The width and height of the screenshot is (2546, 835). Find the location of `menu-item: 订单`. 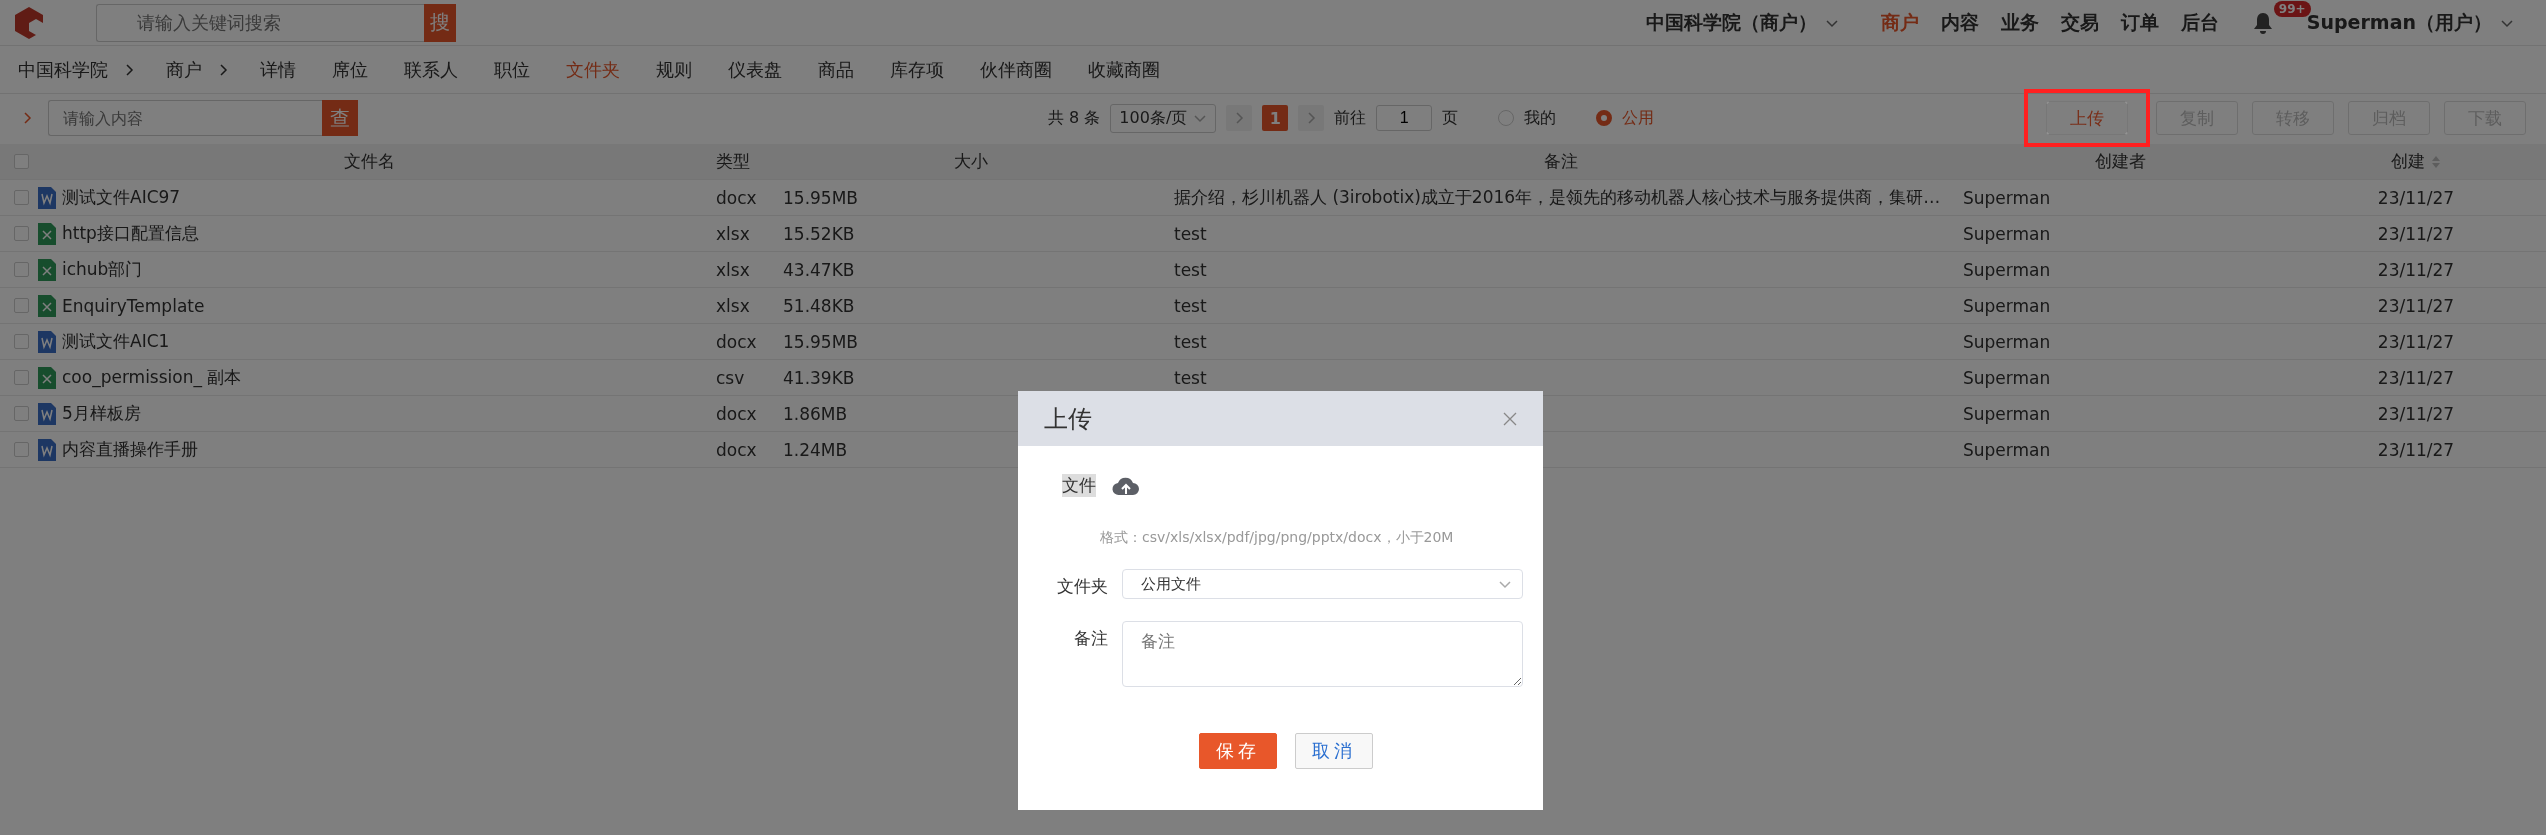

menu-item: 订单 is located at coordinates (2139, 22).